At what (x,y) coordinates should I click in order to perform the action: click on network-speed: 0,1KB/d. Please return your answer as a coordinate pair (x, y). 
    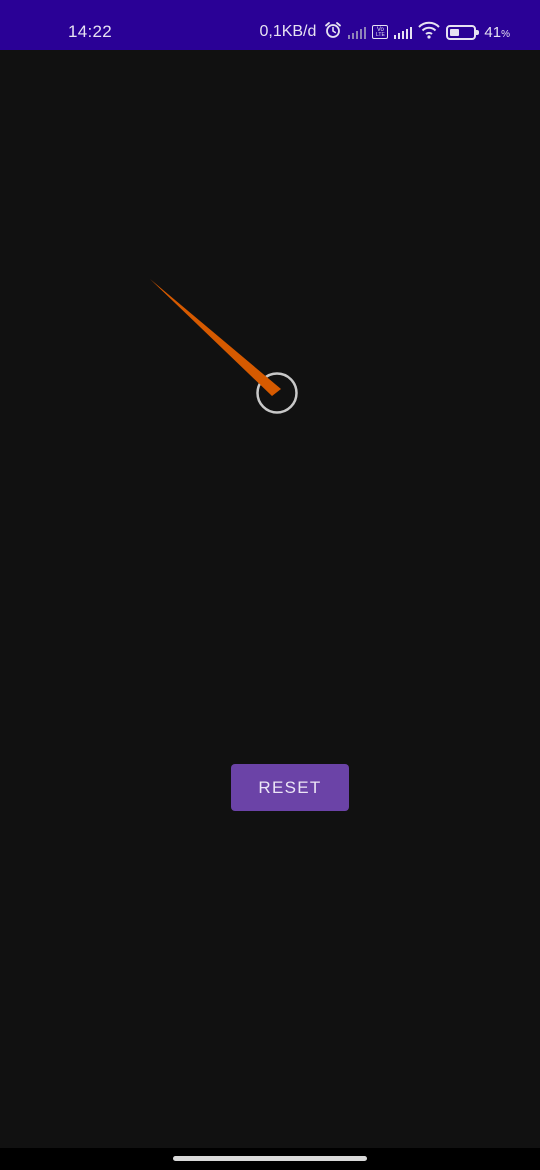
    Looking at the image, I should click on (288, 31).